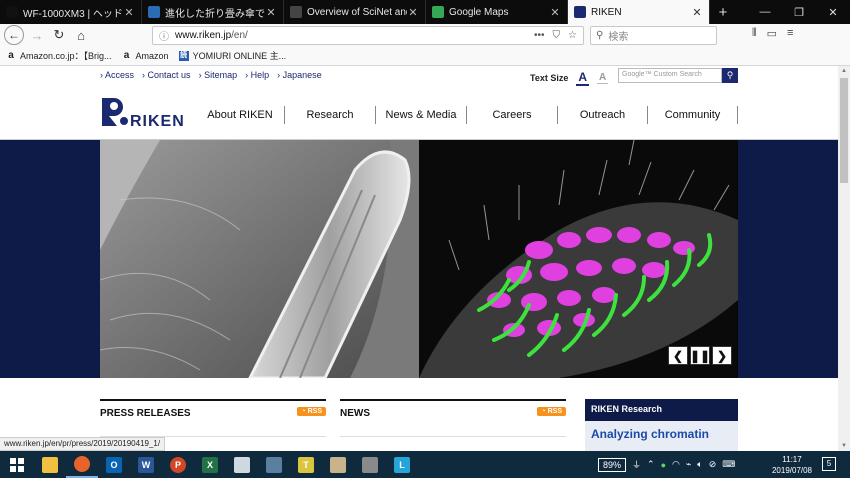  What do you see at coordinates (17, 464) in the screenshot?
I see `windows-start-icon` at bounding box center [17, 464].